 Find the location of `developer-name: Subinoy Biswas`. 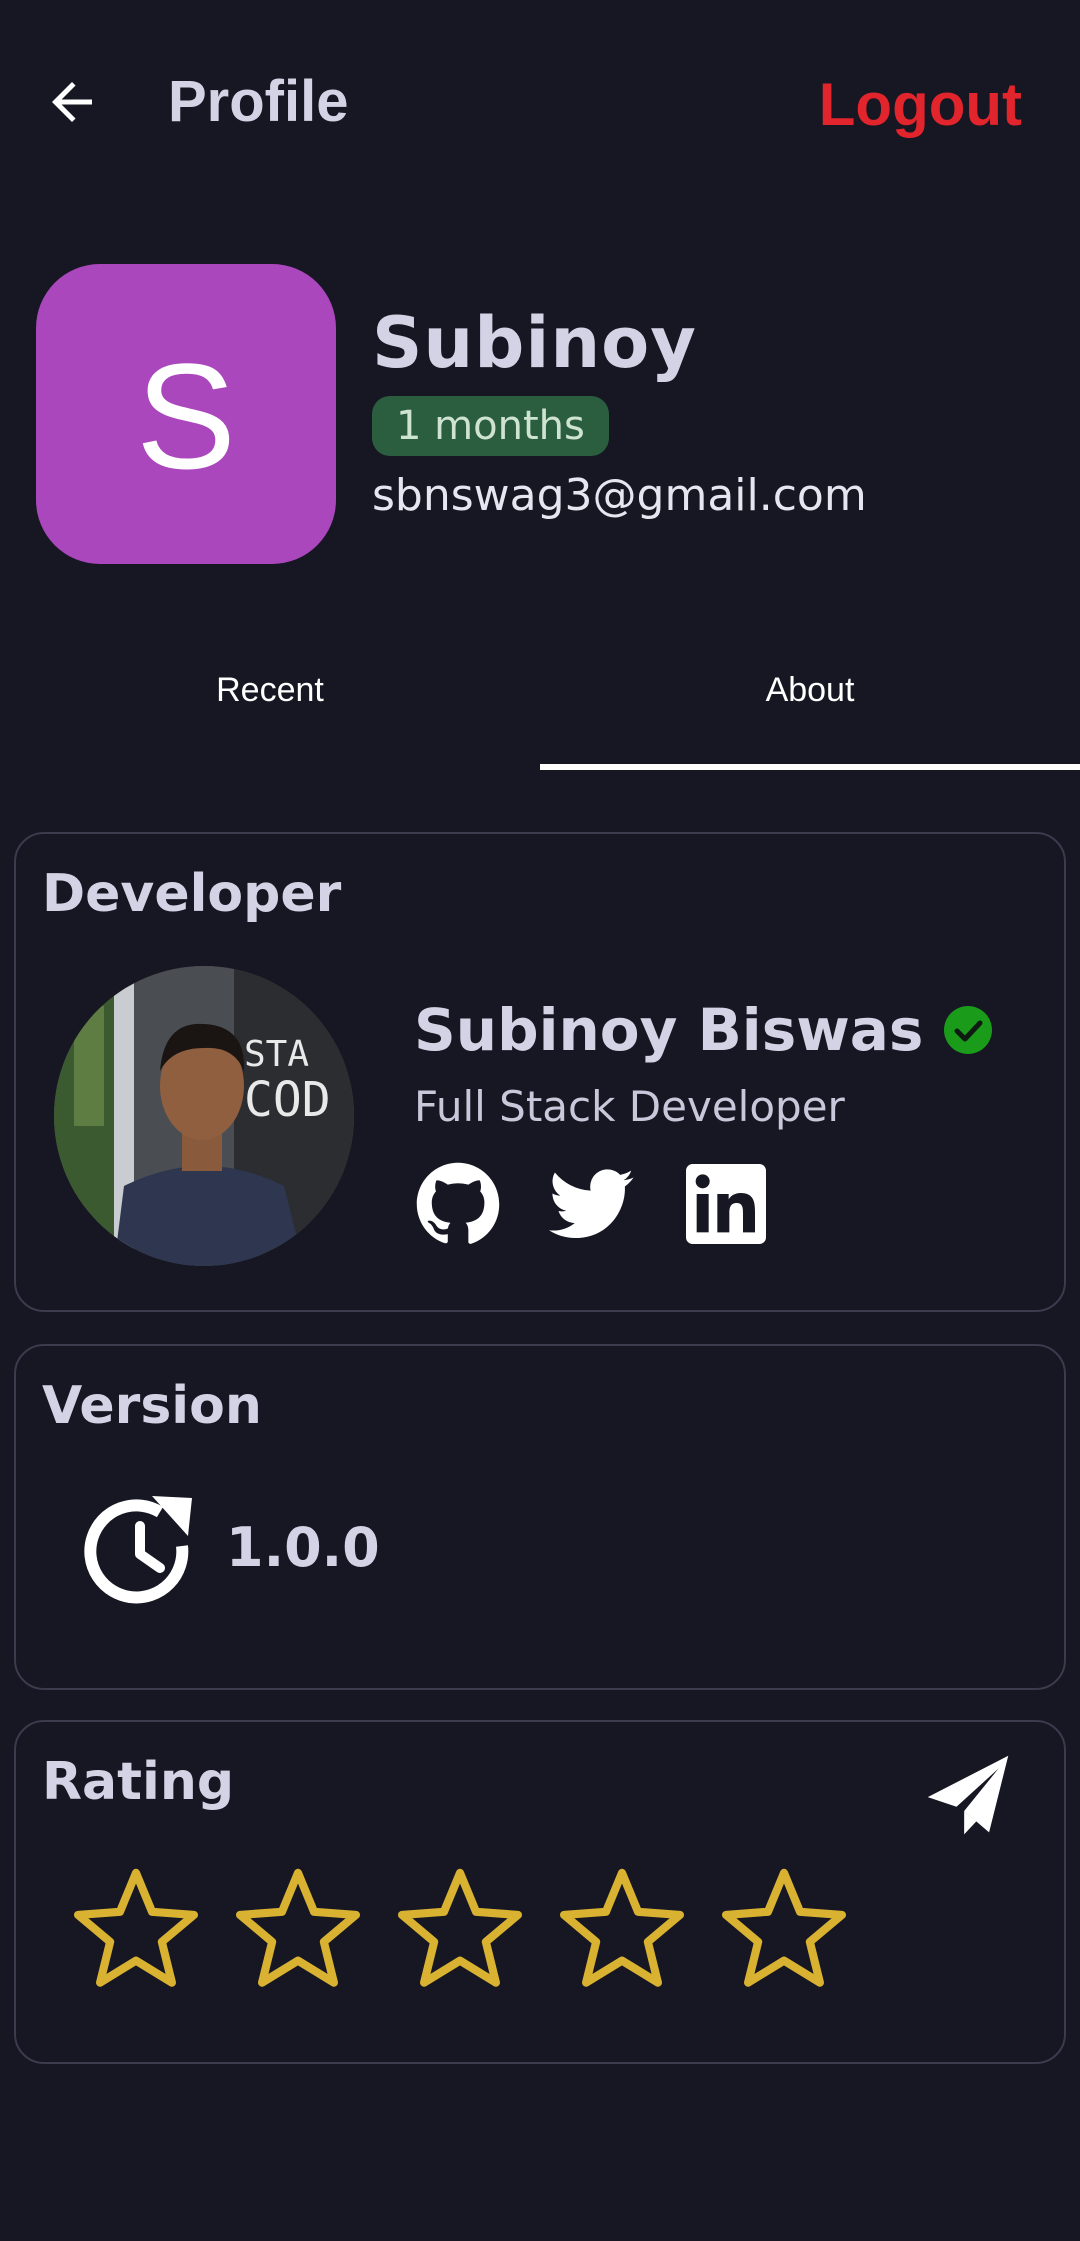

developer-name: Subinoy Biswas is located at coordinates (669, 1030).